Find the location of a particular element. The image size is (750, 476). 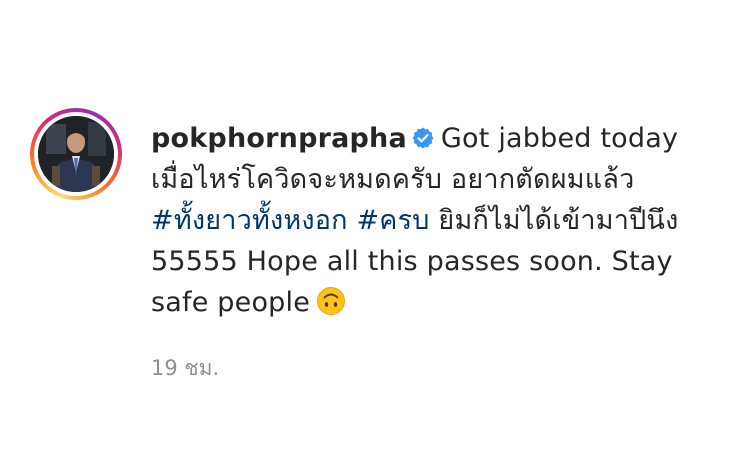

hashtag-link-1: #ทั้งยาวทั้งหงอก is located at coordinates (249, 220).